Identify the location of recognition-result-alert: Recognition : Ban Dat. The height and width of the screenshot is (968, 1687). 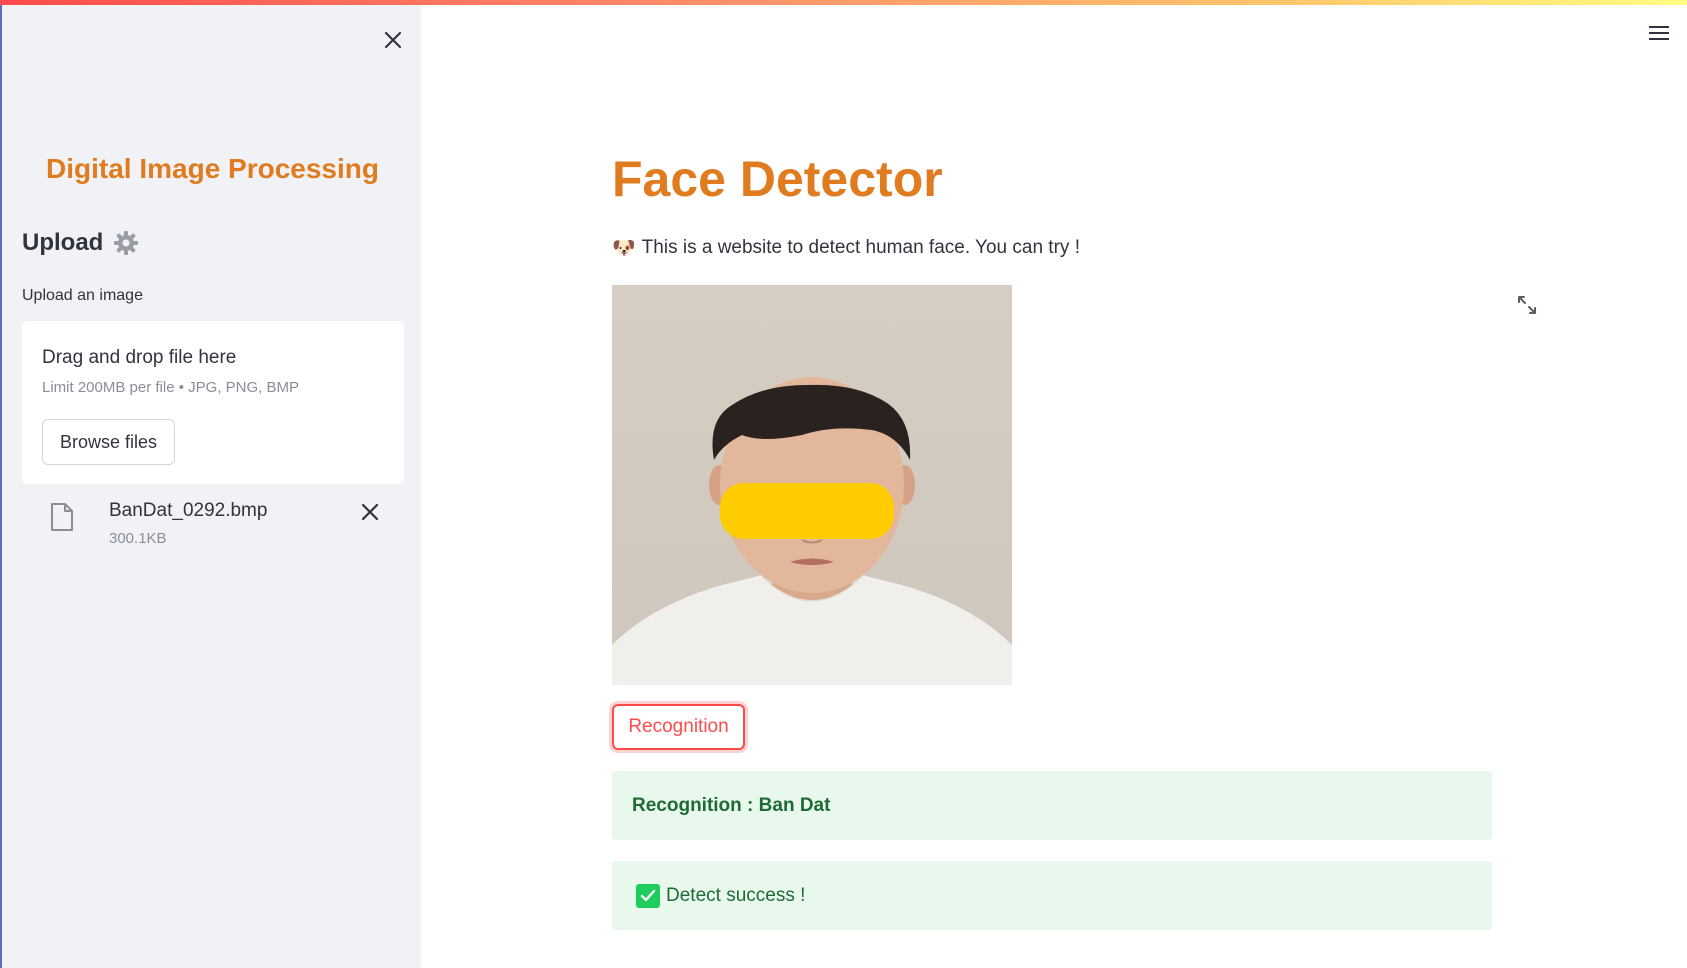
(1052, 805).